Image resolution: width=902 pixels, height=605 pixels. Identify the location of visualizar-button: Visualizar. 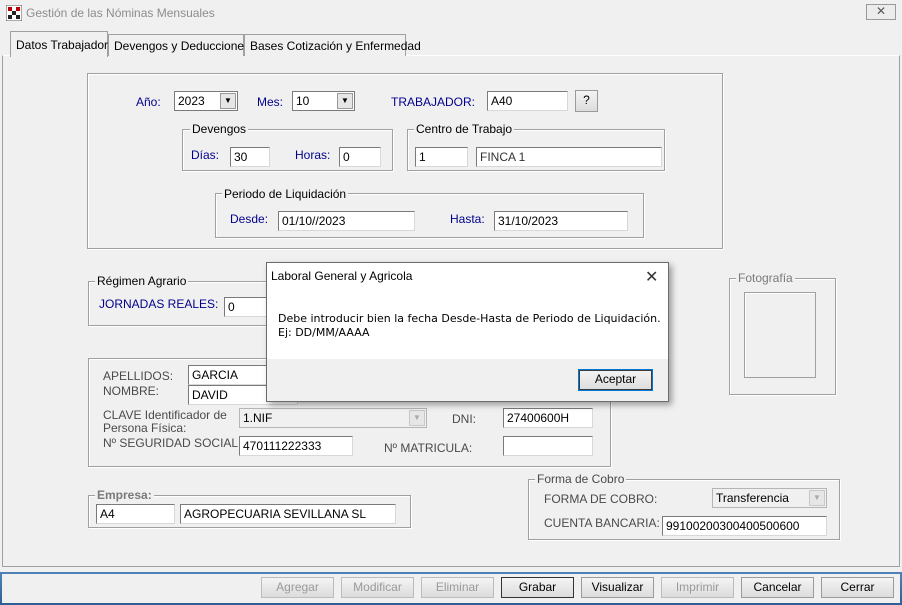
(617, 587).